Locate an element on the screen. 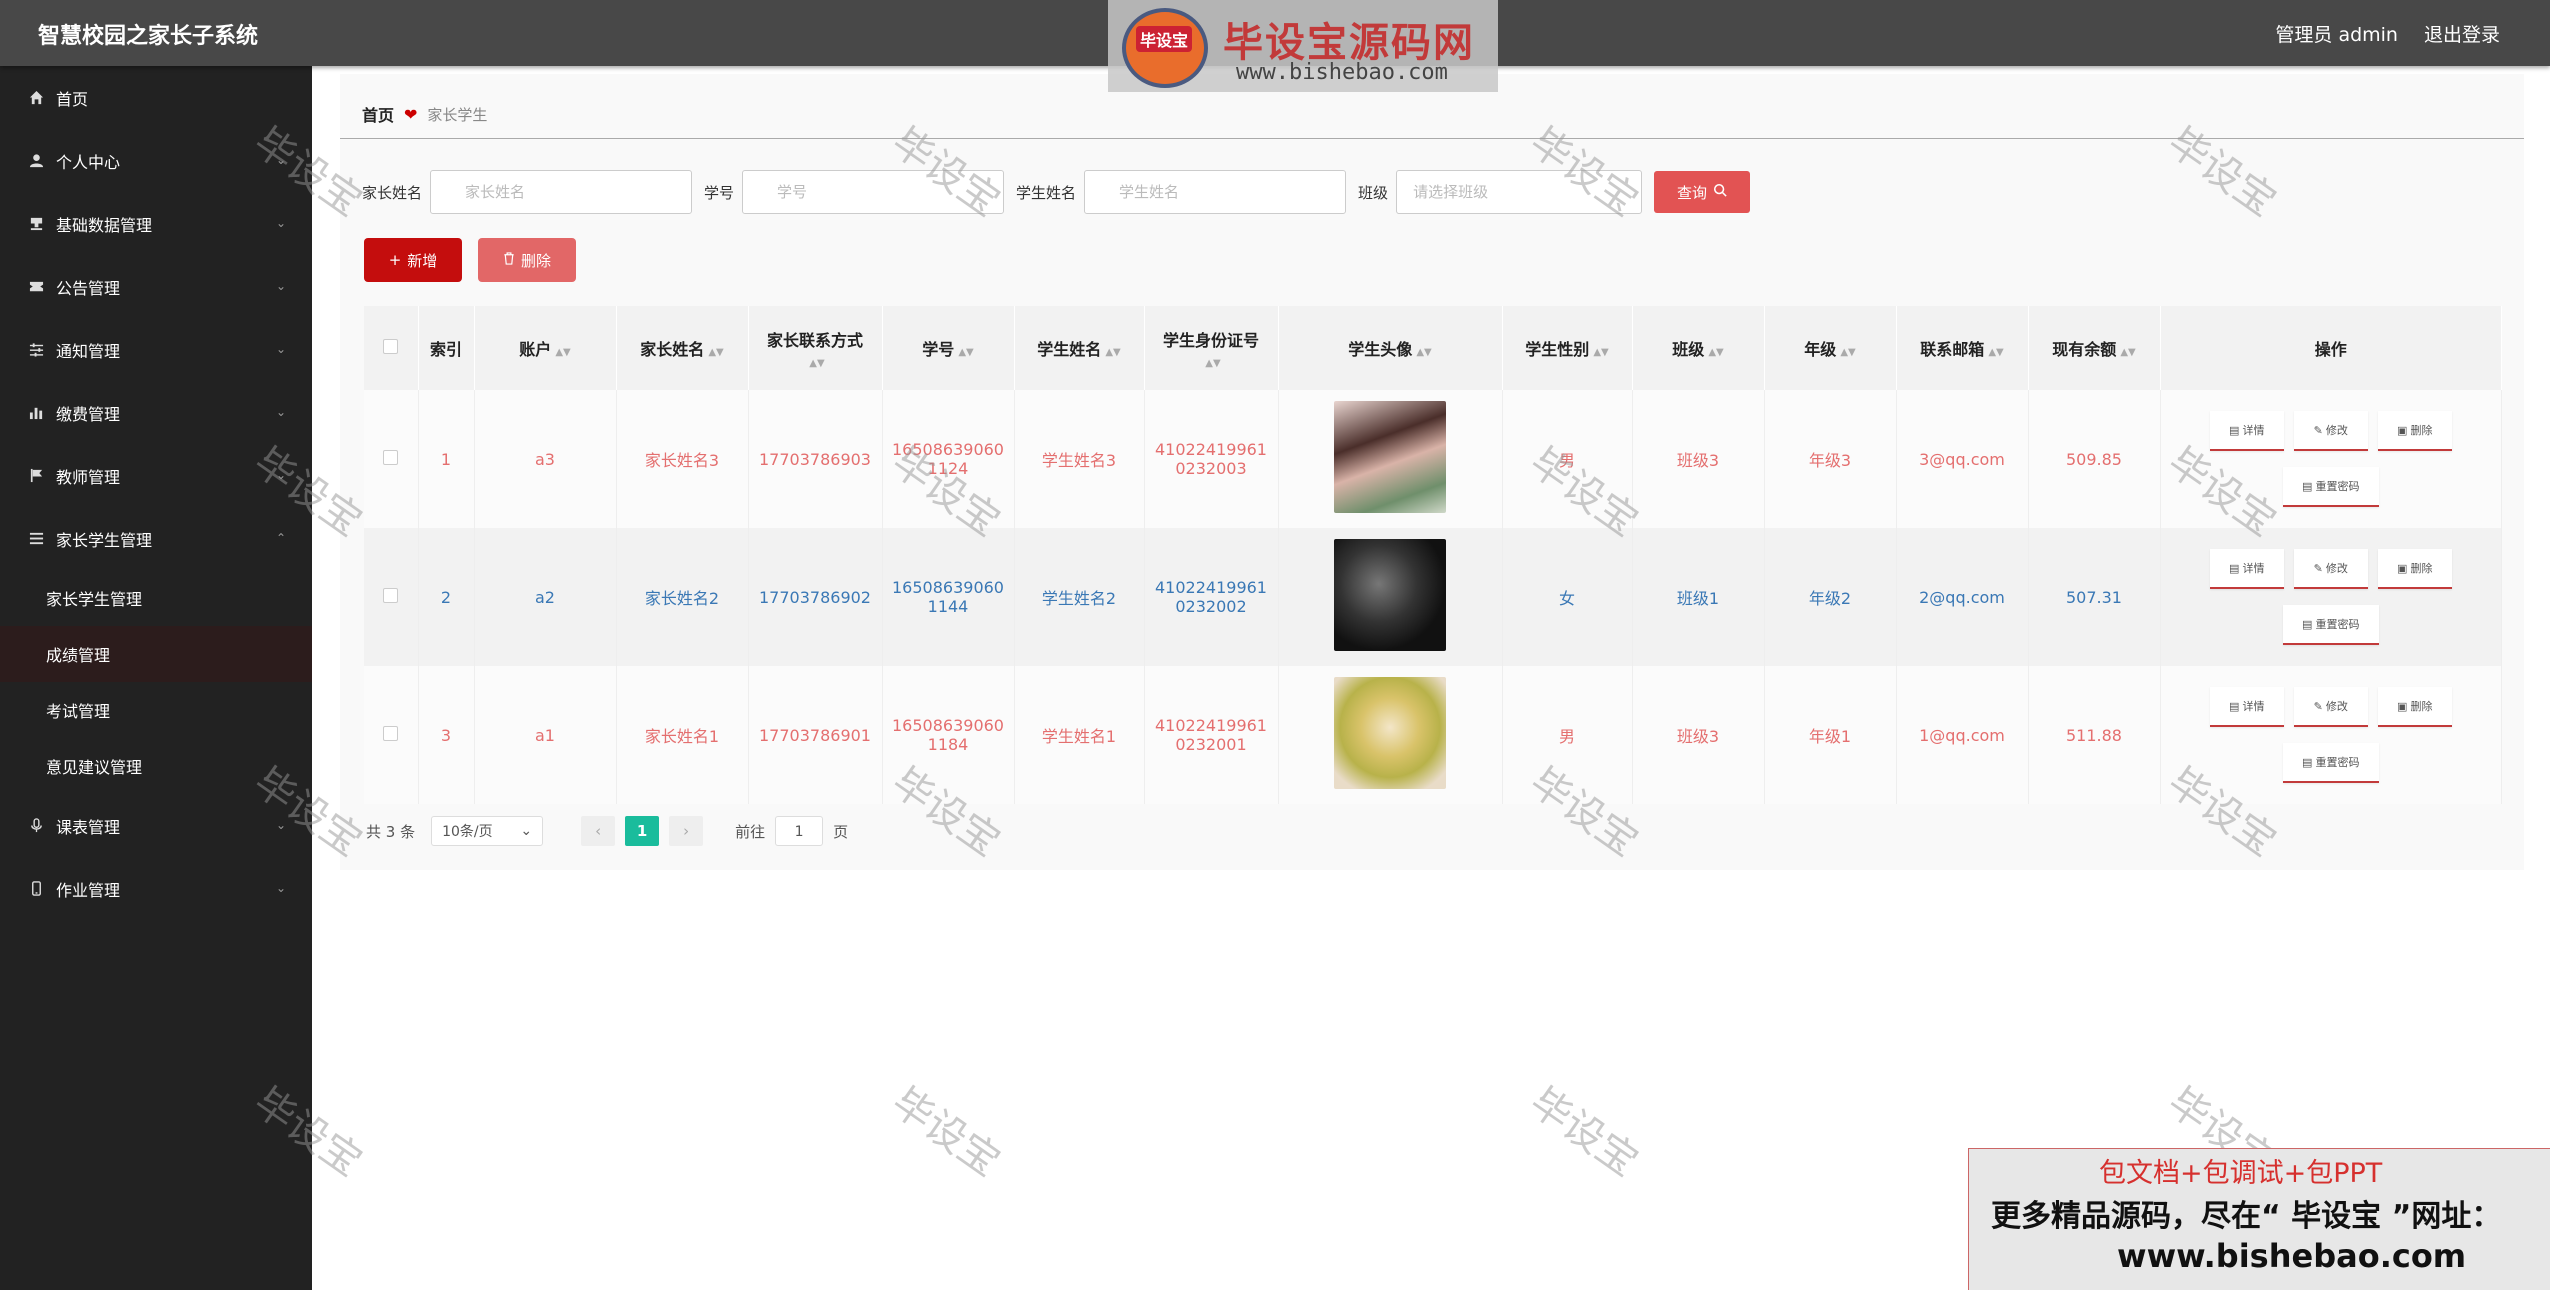  col-student-idno: 学生身份证号 ▲▼ is located at coordinates (1211, 348).